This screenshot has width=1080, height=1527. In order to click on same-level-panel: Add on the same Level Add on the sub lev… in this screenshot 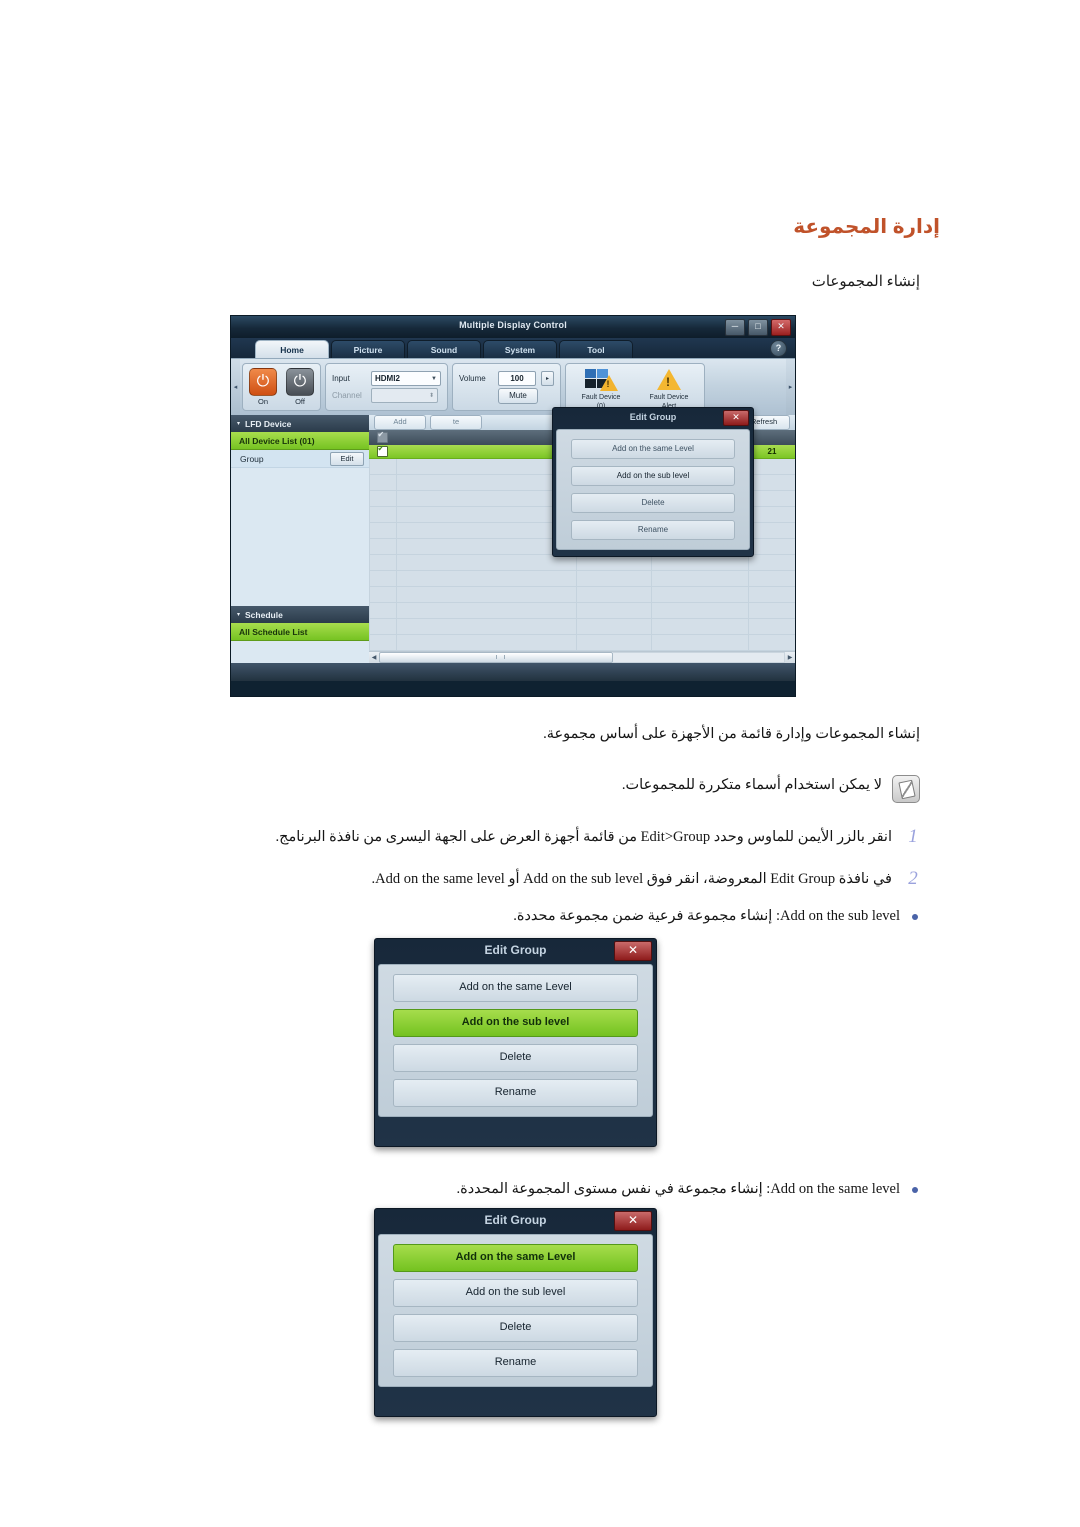, I will do `click(515, 1310)`.